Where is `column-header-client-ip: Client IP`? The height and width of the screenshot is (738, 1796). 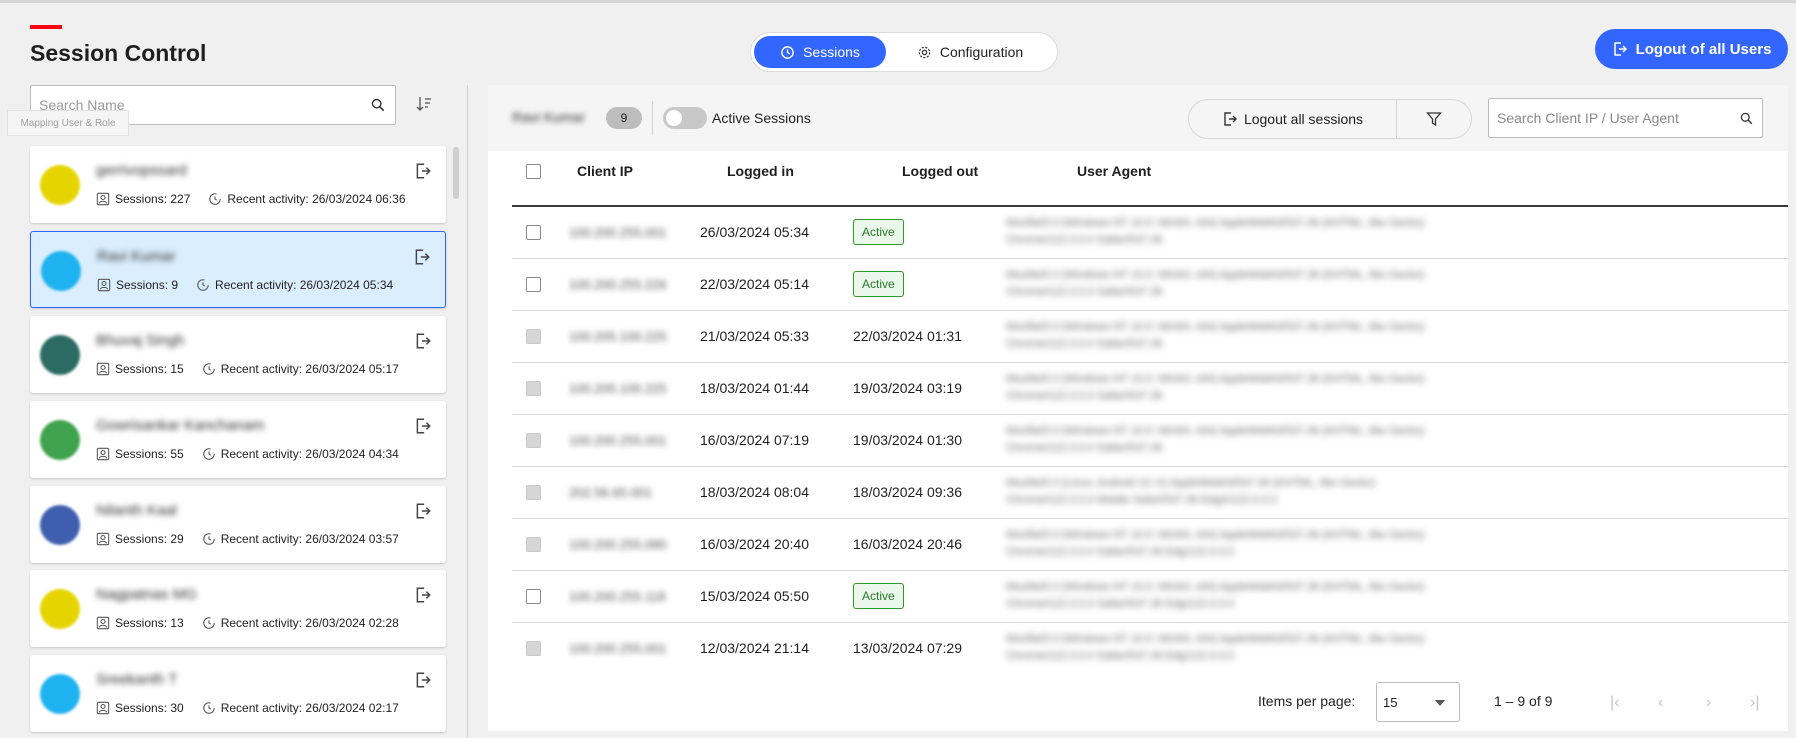 column-header-client-ip: Client IP is located at coordinates (605, 171).